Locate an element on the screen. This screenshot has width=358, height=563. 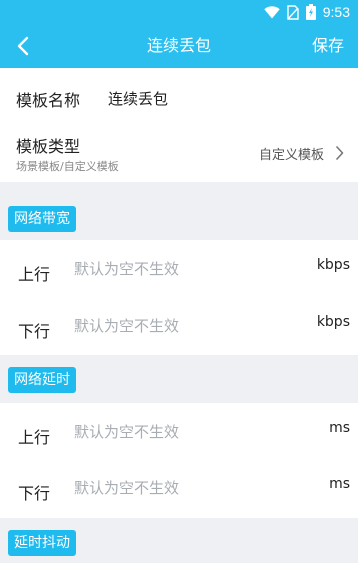
page-title: 连续丢包 is located at coordinates (178, 45).